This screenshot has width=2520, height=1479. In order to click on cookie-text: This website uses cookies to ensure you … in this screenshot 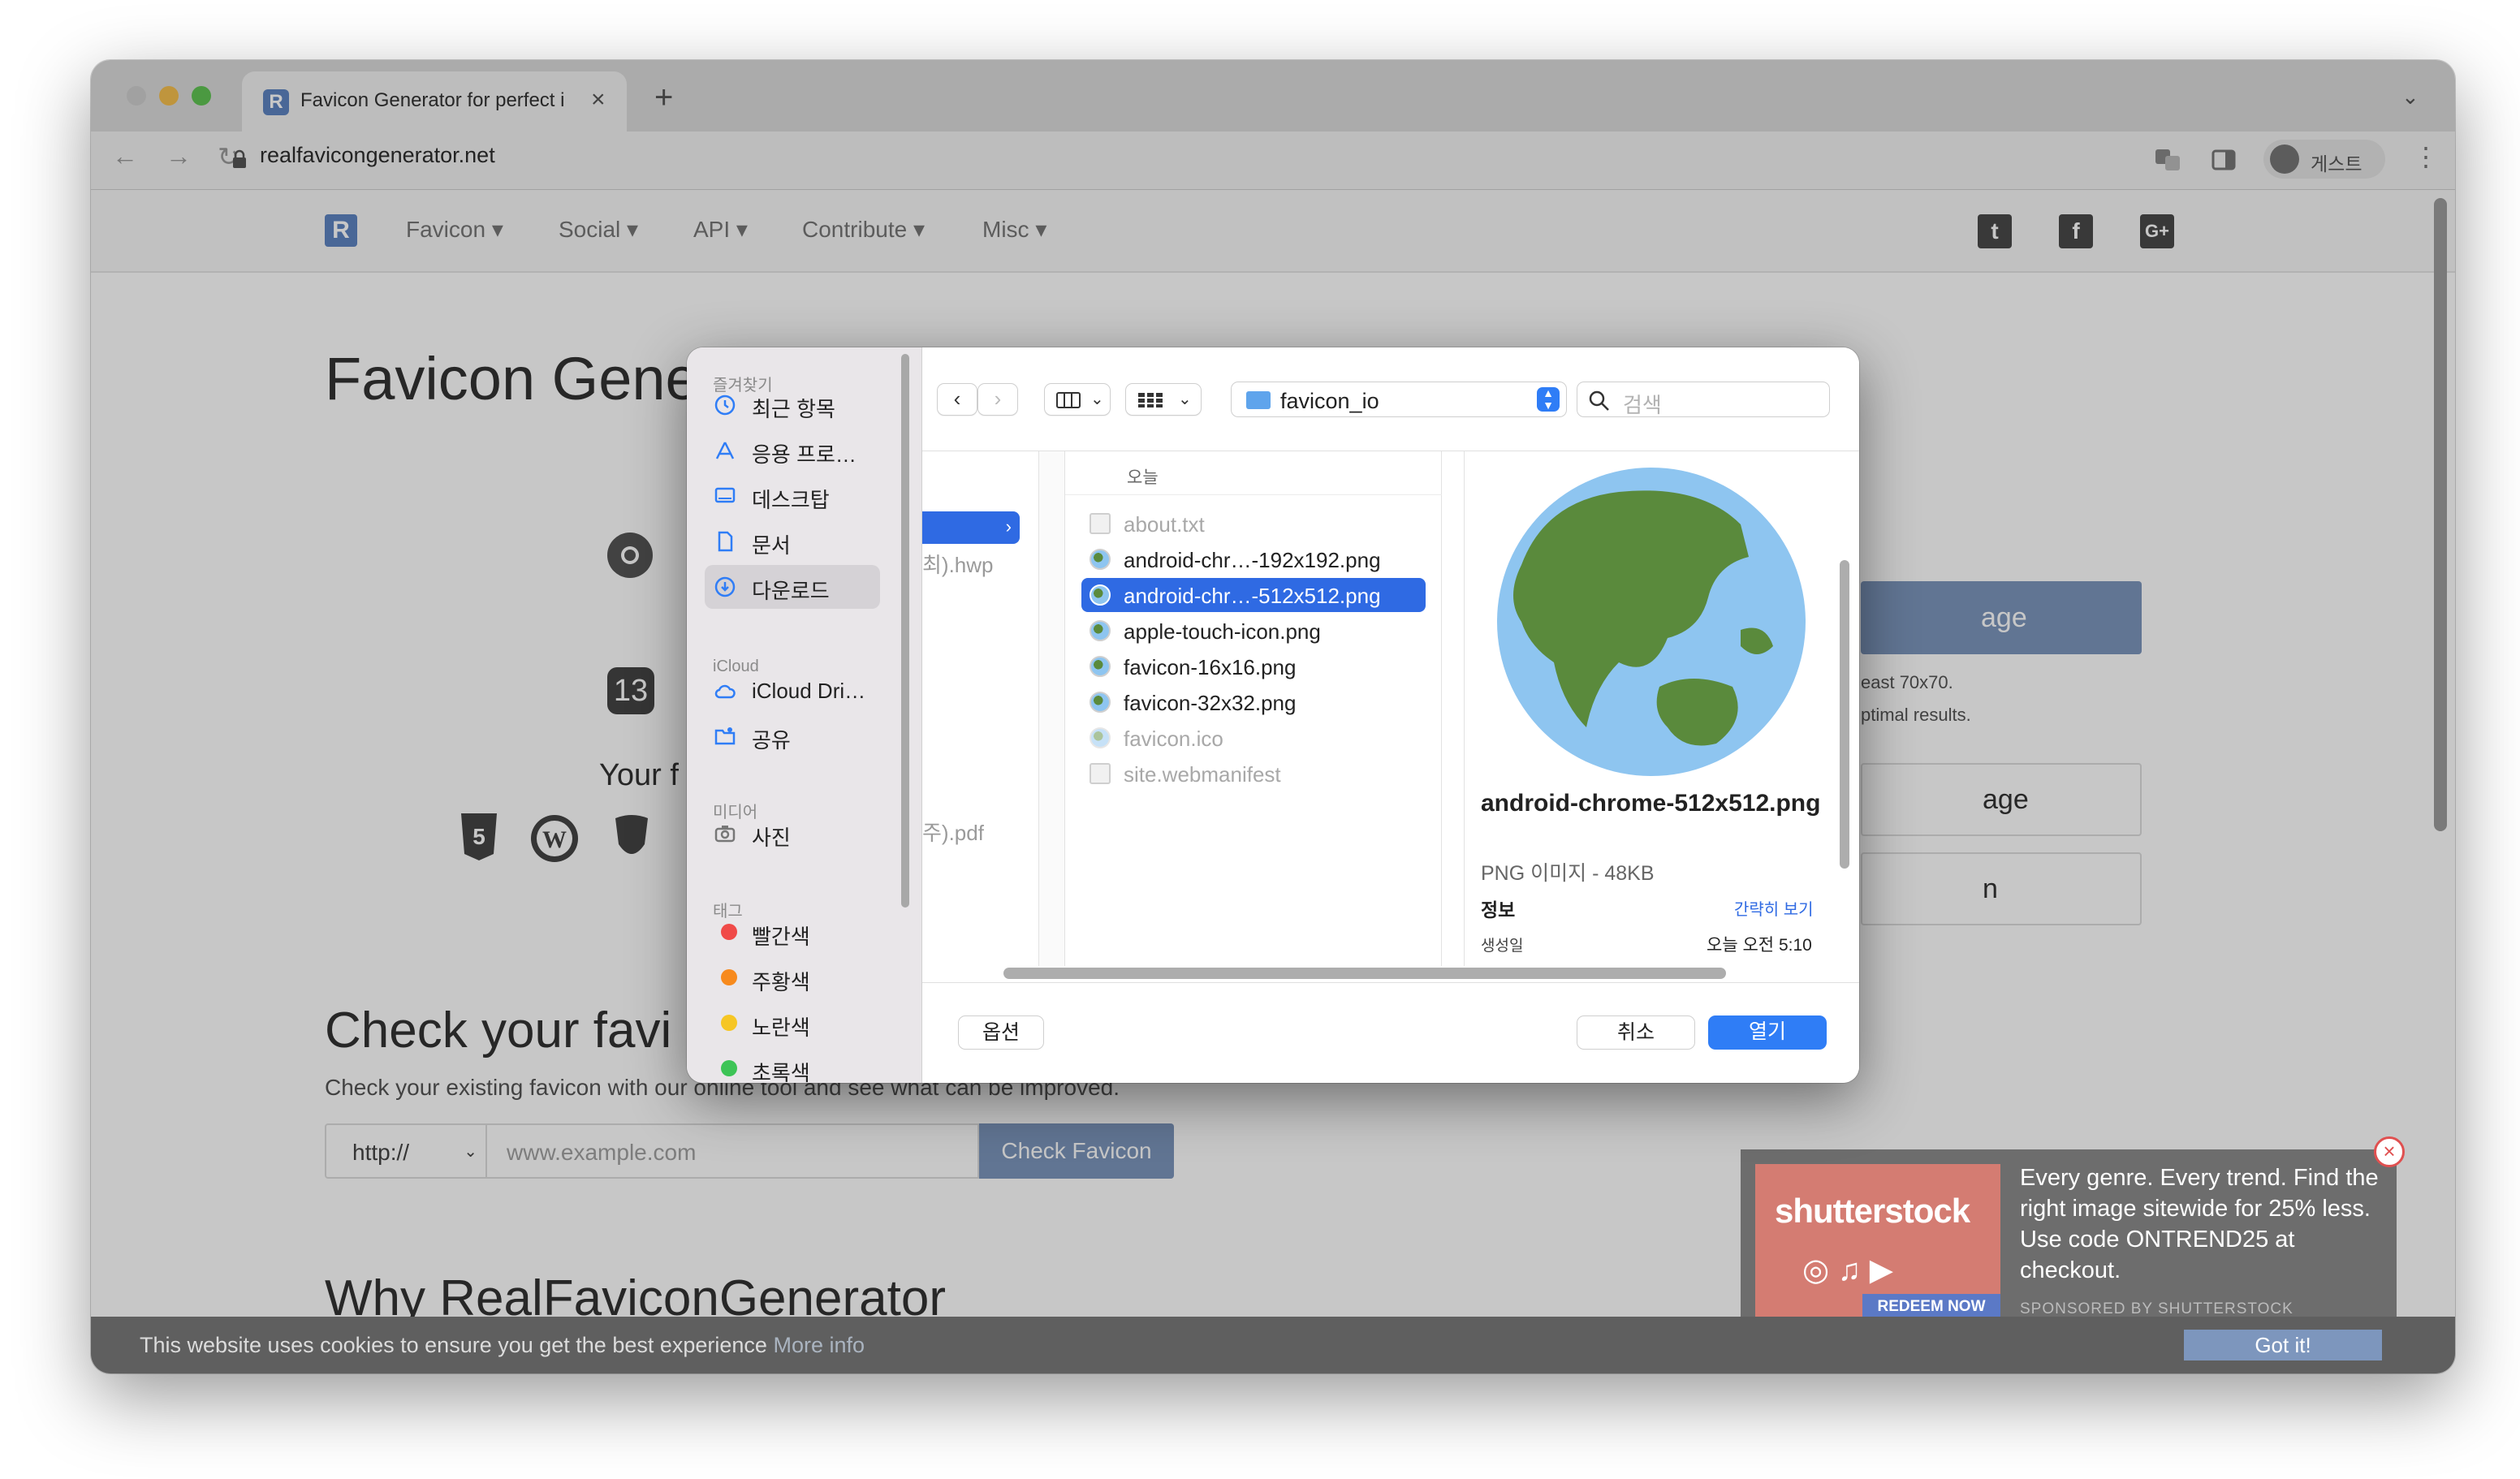, I will do `click(502, 1345)`.